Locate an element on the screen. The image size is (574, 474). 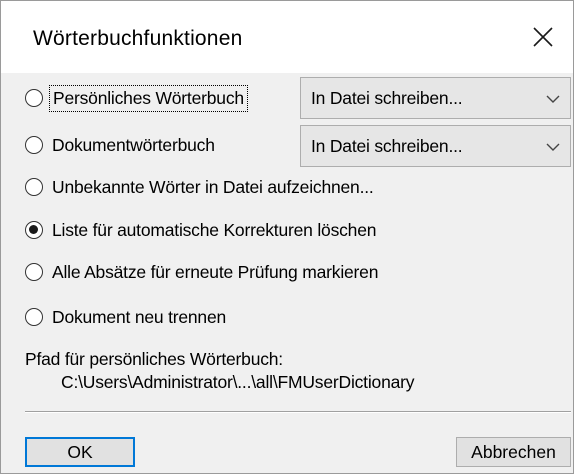
option-label: Dokumentwörterbuch is located at coordinates (133, 144).